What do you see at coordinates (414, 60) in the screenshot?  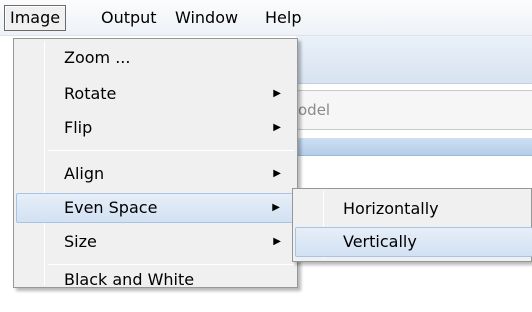 I see `background-toolbar` at bounding box center [414, 60].